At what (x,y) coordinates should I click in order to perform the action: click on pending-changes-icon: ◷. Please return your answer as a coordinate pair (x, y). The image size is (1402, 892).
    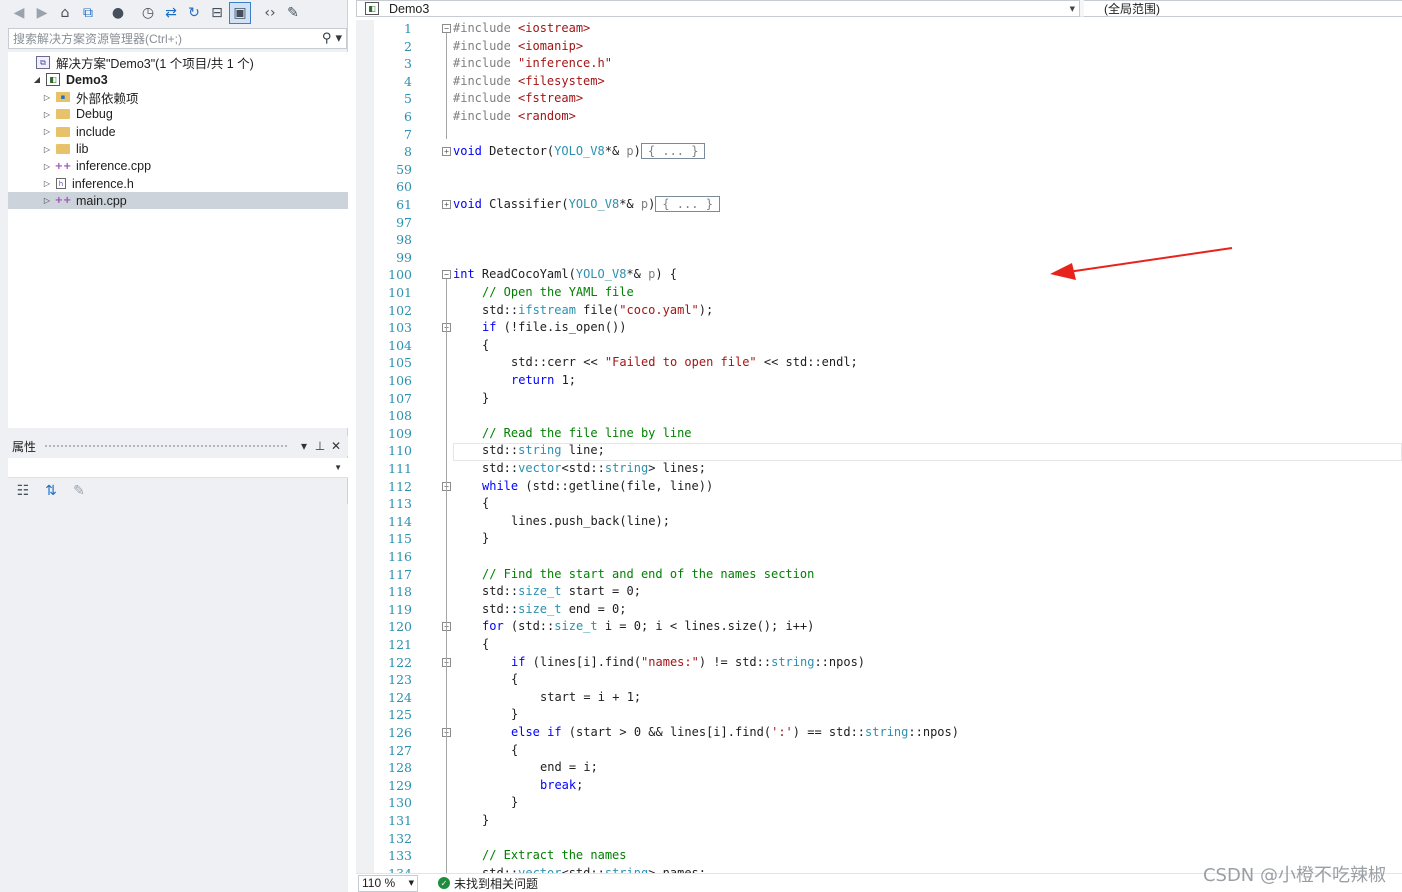
    Looking at the image, I should click on (148, 13).